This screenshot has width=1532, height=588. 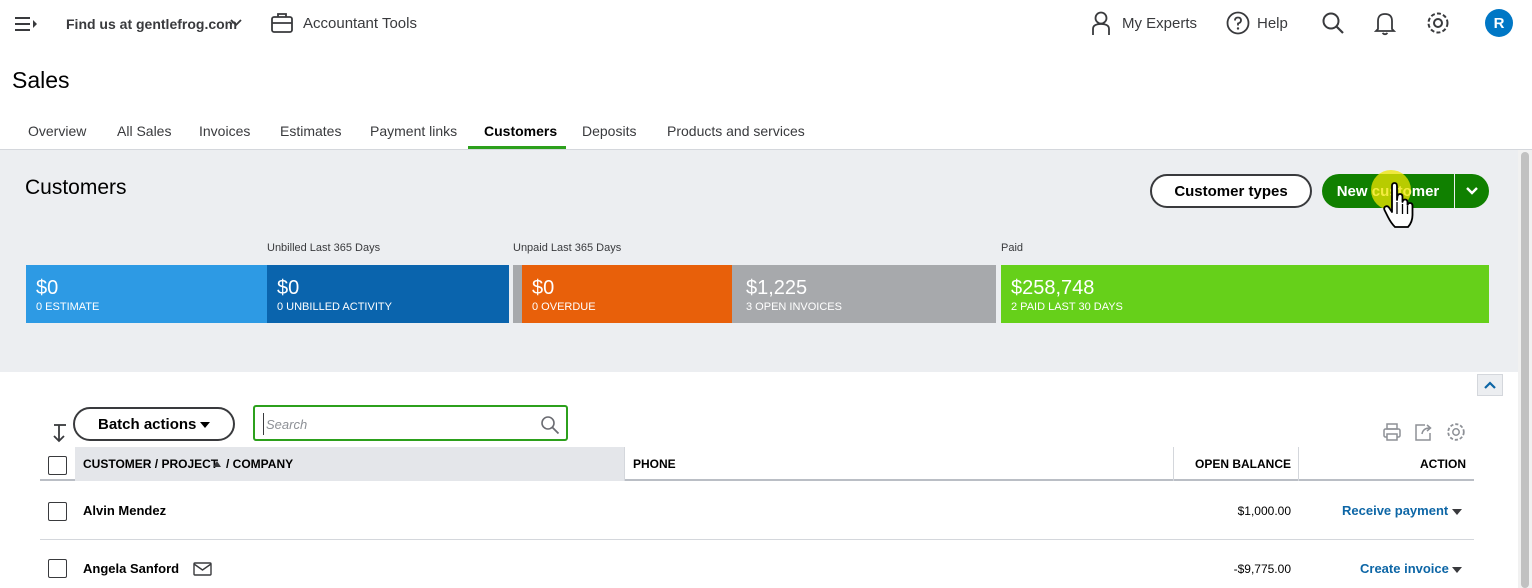 I want to click on envelope-icon, so click(x=202, y=569).